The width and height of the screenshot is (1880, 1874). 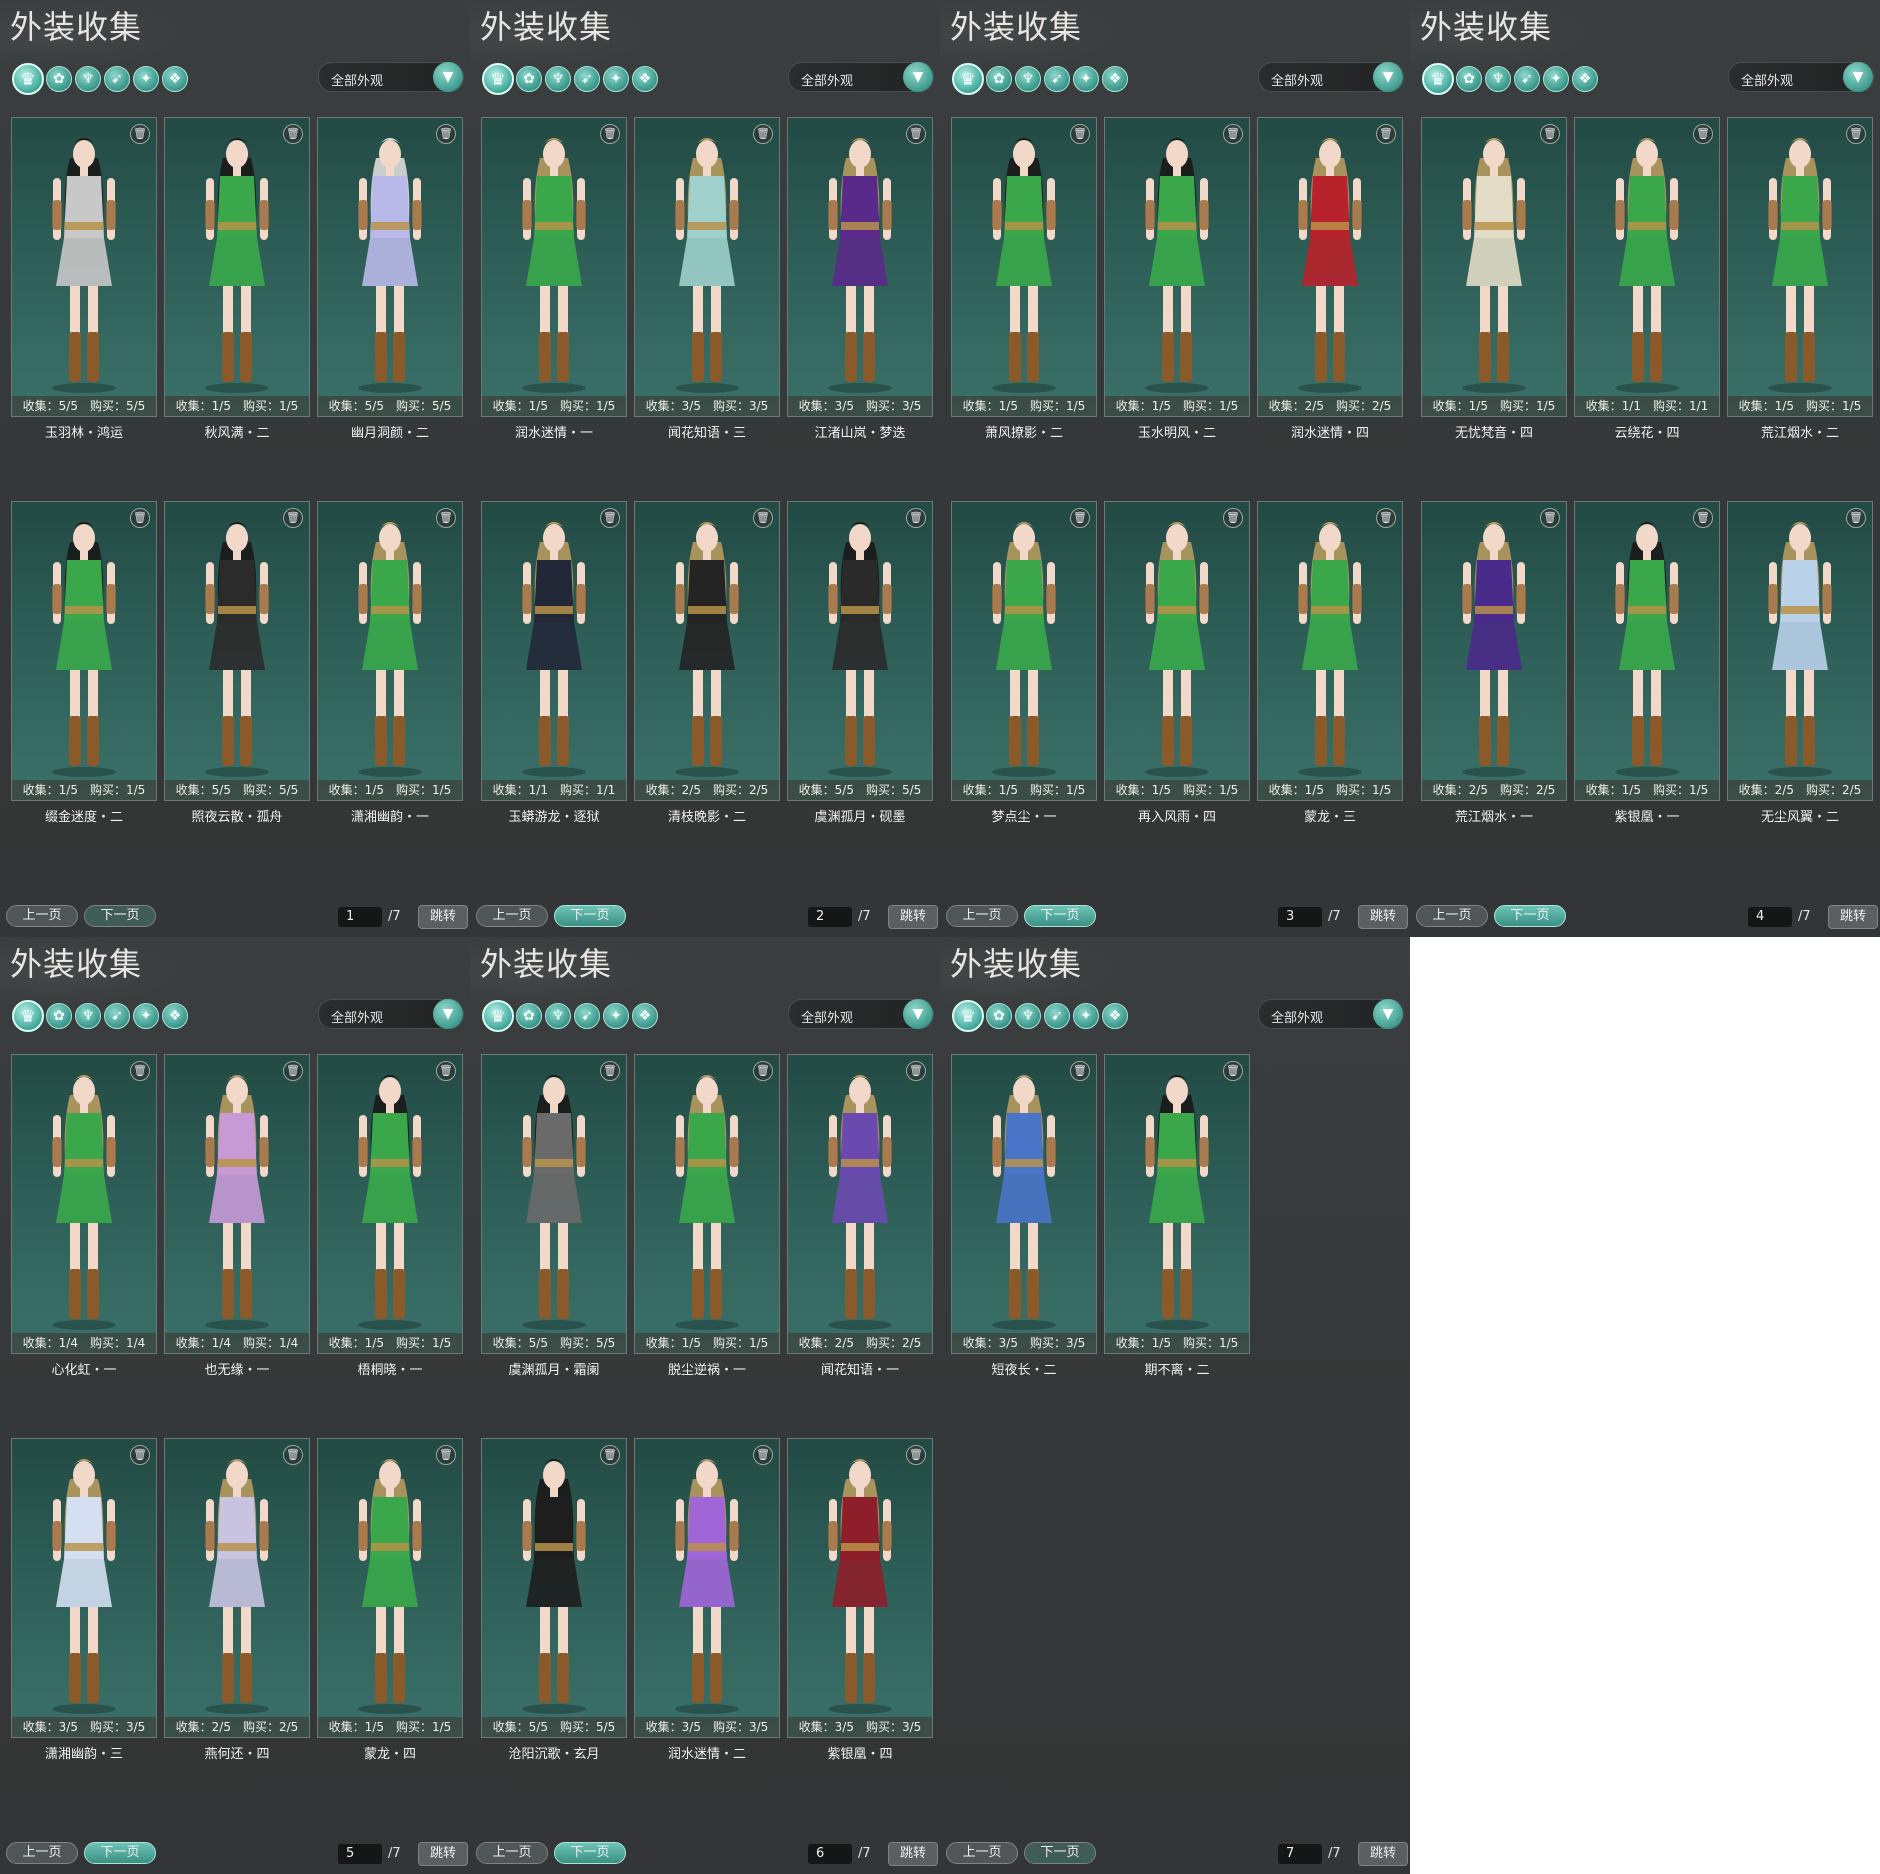 What do you see at coordinates (830, 917) in the screenshot?
I see `page-number-input: 2` at bounding box center [830, 917].